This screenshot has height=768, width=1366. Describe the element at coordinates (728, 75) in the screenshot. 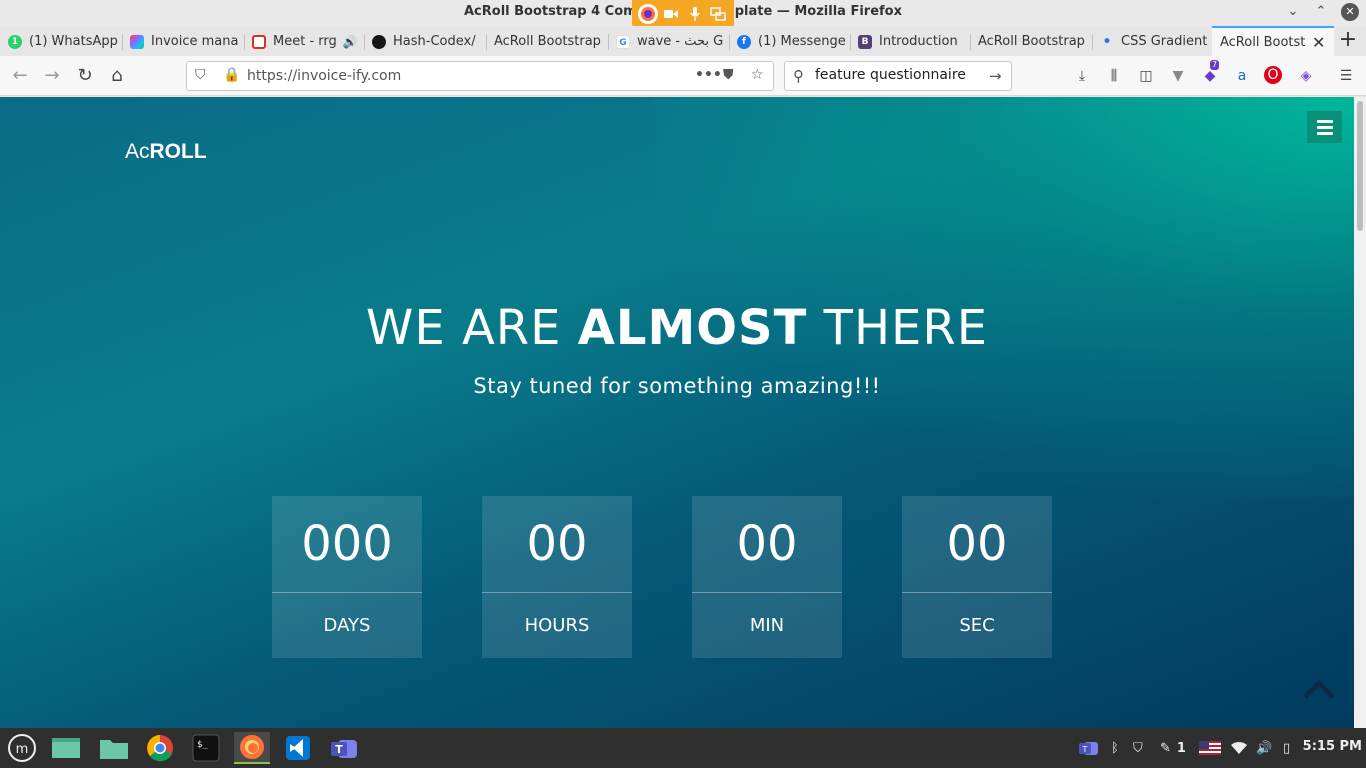

I see `pocket-icon: ⛊` at that location.